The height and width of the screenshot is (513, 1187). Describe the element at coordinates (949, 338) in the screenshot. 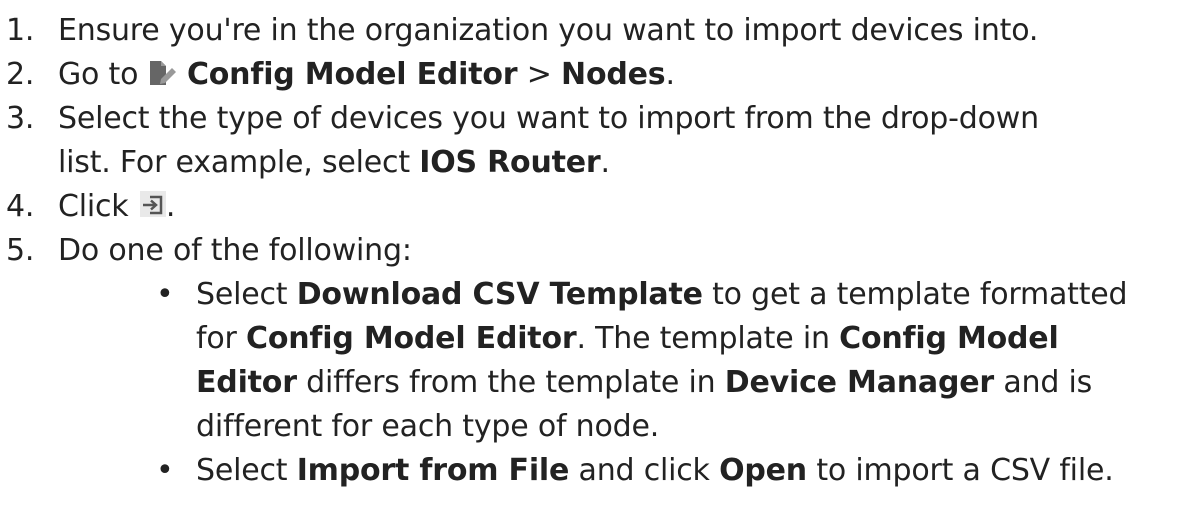

I see `config-model-editor-term: Config Model` at that location.